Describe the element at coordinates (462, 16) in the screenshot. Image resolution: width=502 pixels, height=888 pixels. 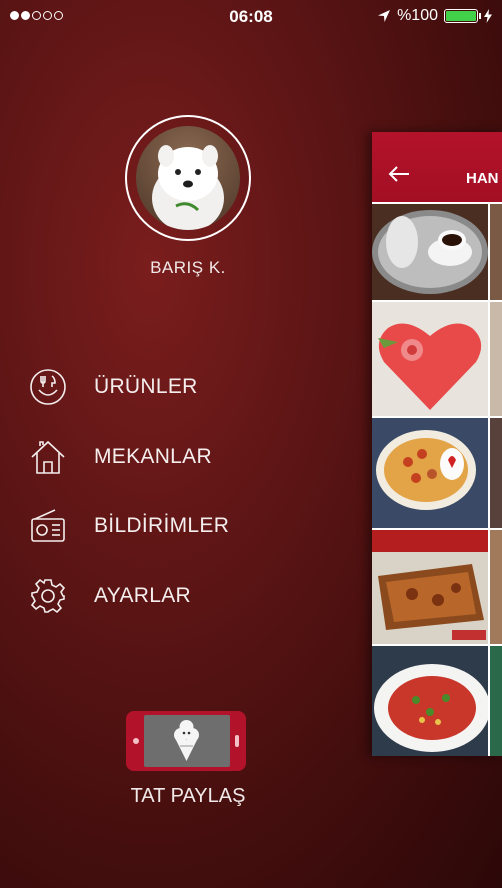
I see `battery-icon` at that location.